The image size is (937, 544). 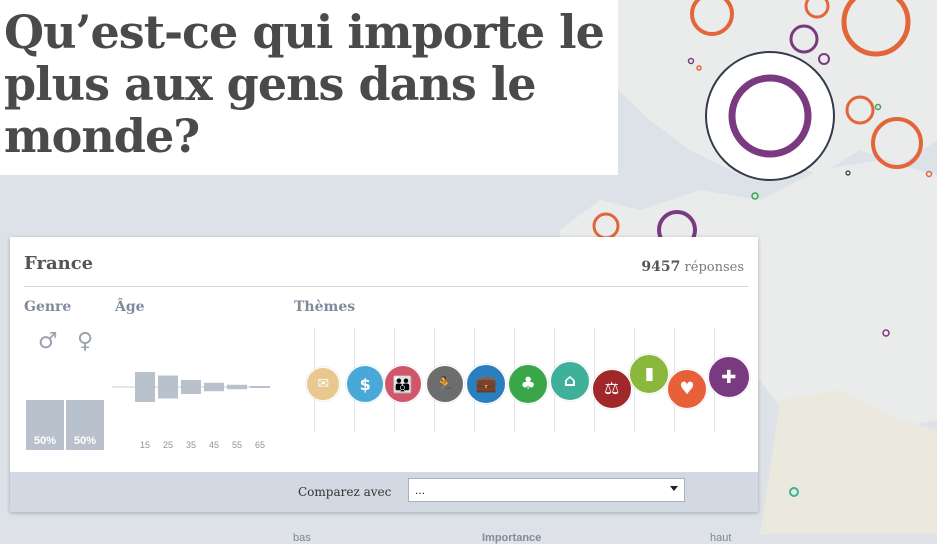 What do you see at coordinates (145, 445) in the screenshot?
I see `age-tick-label: 15` at bounding box center [145, 445].